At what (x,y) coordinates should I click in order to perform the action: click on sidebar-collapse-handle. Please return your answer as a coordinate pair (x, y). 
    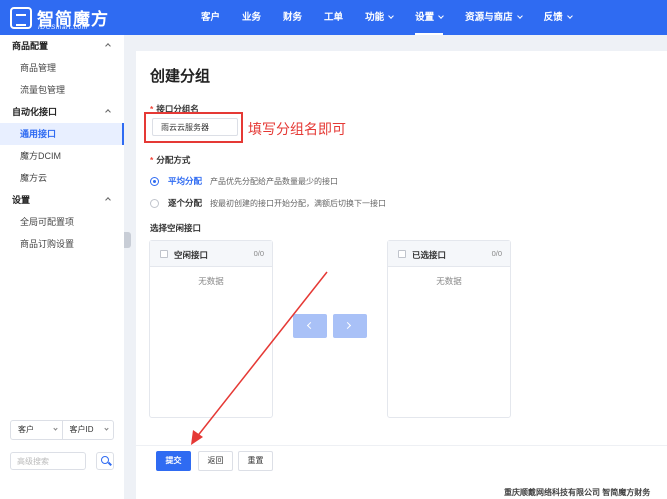
    Looking at the image, I should click on (127, 240).